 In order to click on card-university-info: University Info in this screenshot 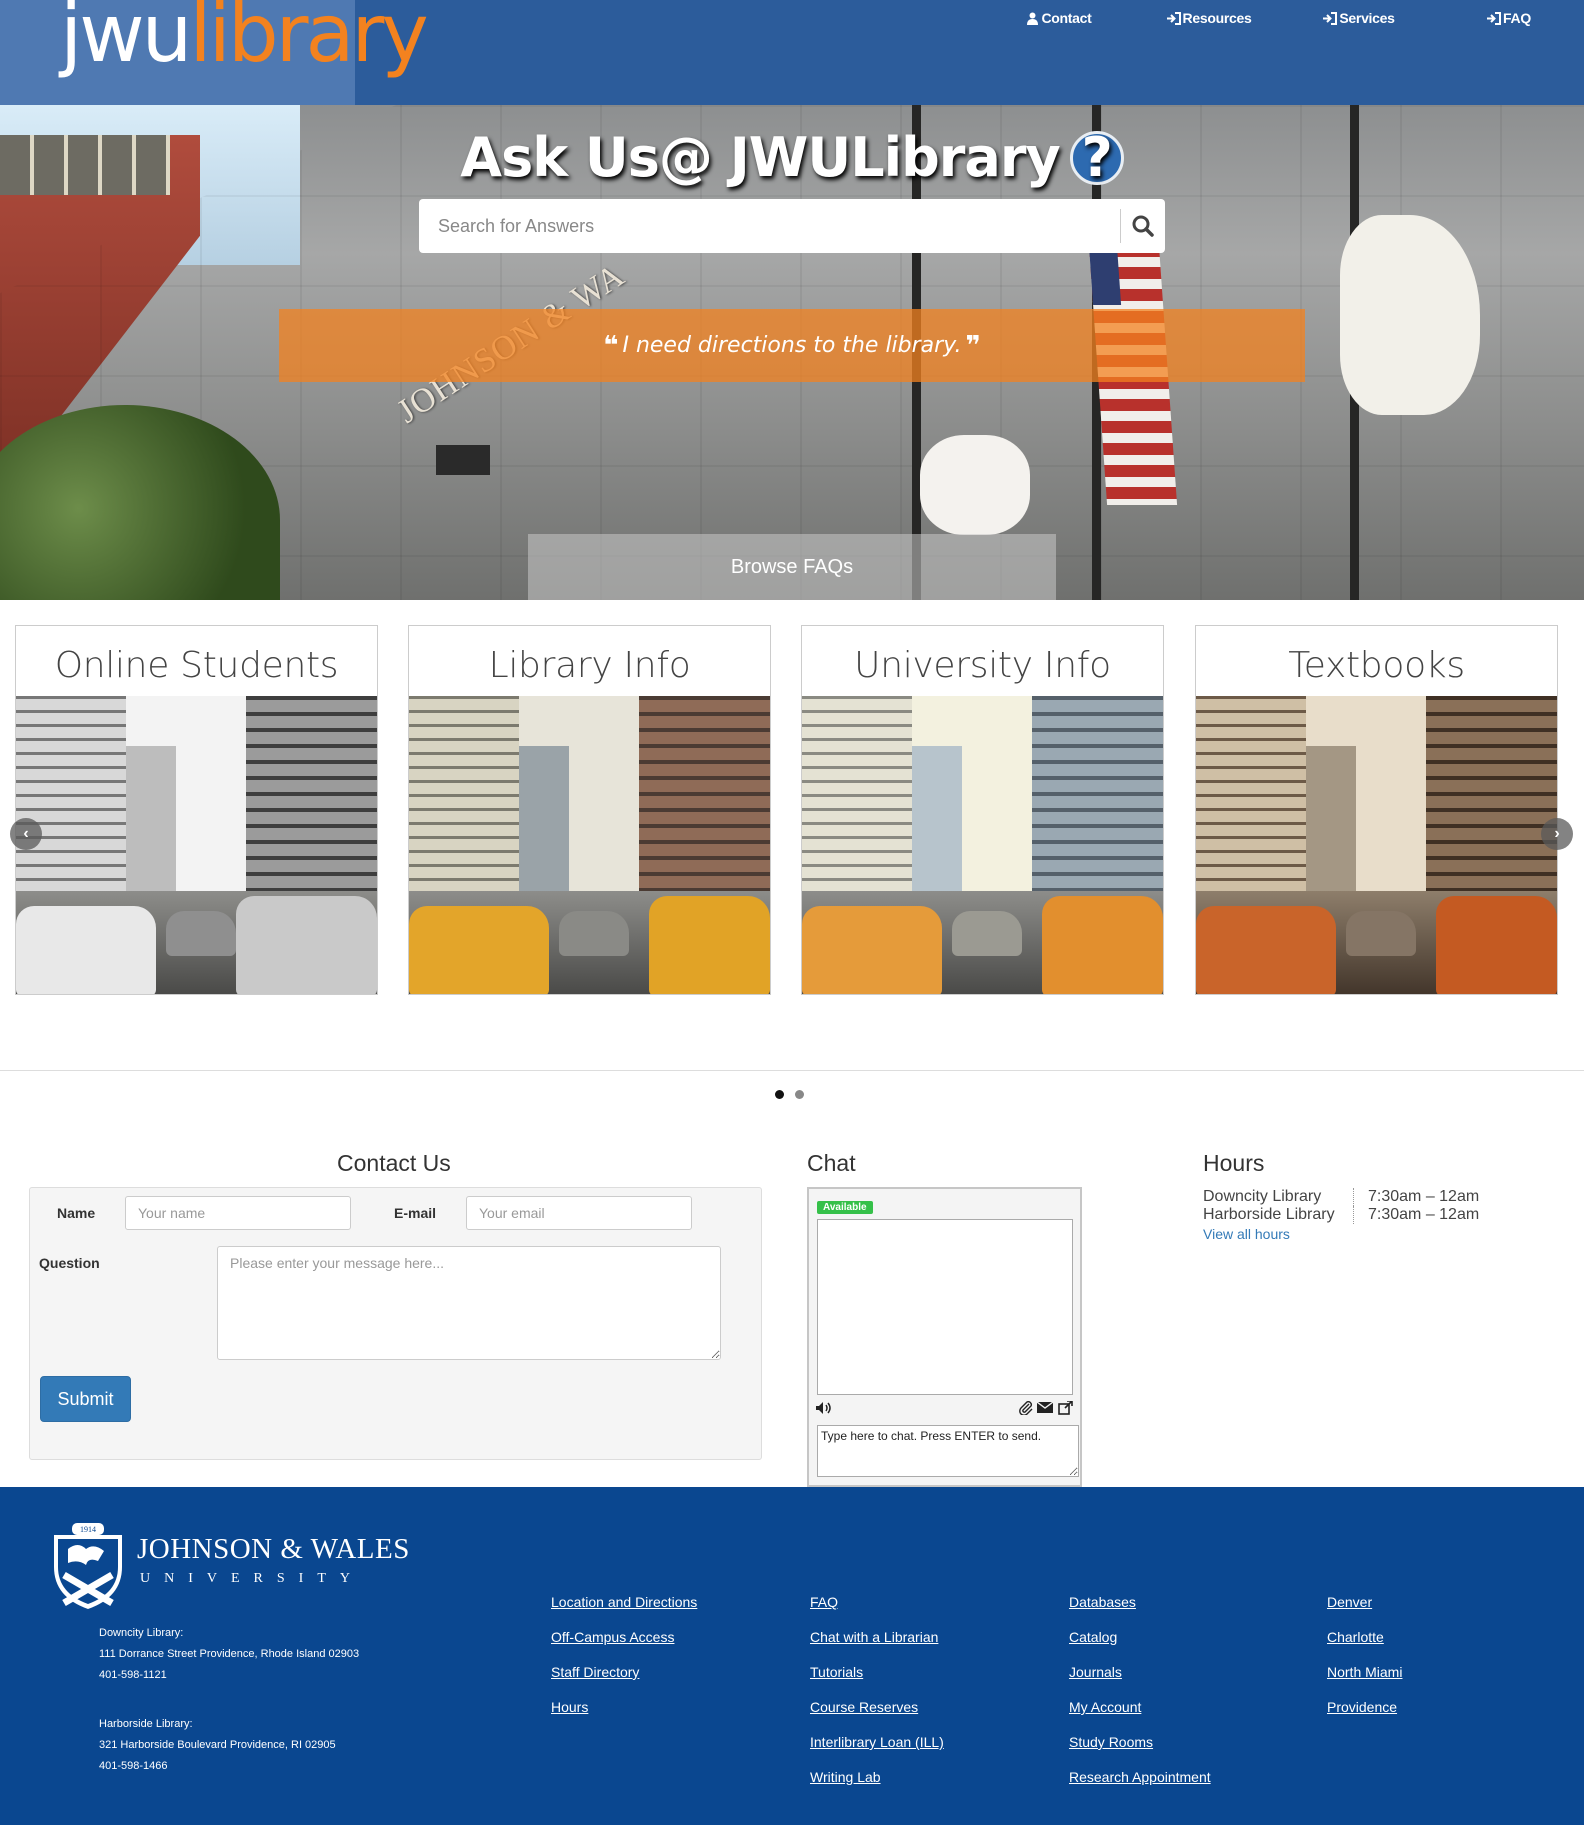, I will do `click(982, 810)`.